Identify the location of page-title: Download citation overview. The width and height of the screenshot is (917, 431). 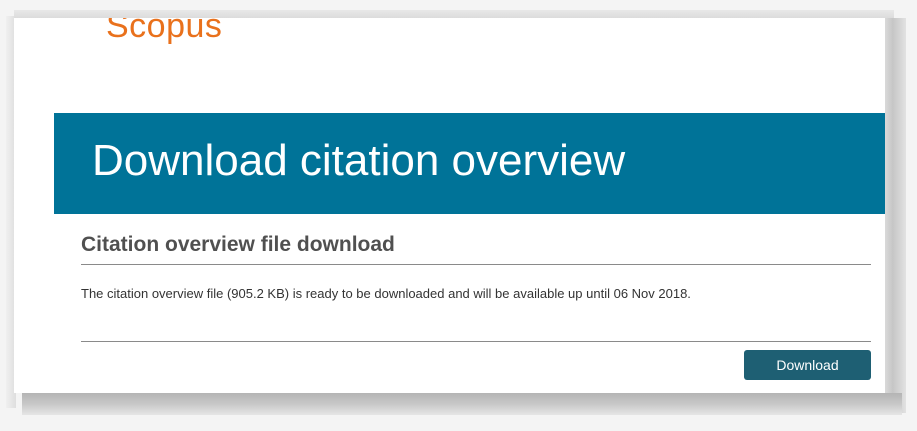
(359, 160).